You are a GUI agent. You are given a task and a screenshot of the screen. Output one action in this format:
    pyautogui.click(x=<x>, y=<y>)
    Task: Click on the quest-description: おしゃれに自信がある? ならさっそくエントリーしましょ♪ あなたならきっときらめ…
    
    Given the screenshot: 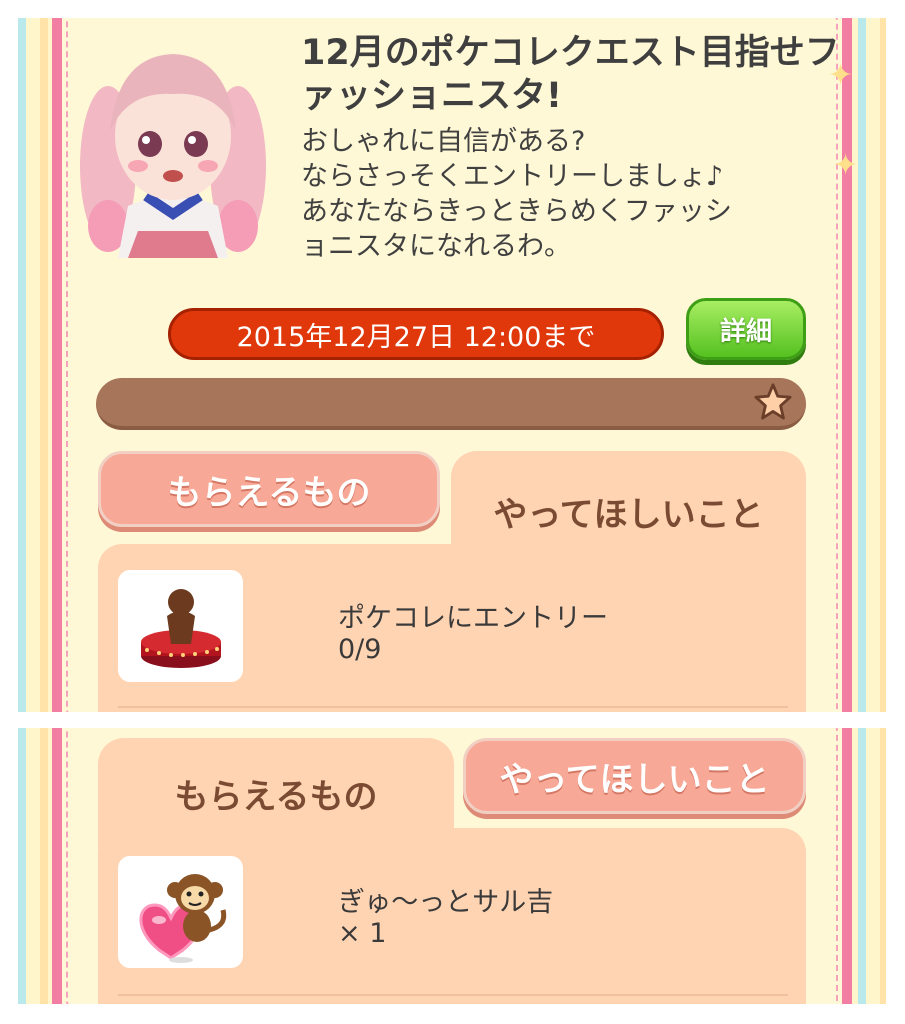 What is the action you would take?
    pyautogui.click(x=516, y=194)
    